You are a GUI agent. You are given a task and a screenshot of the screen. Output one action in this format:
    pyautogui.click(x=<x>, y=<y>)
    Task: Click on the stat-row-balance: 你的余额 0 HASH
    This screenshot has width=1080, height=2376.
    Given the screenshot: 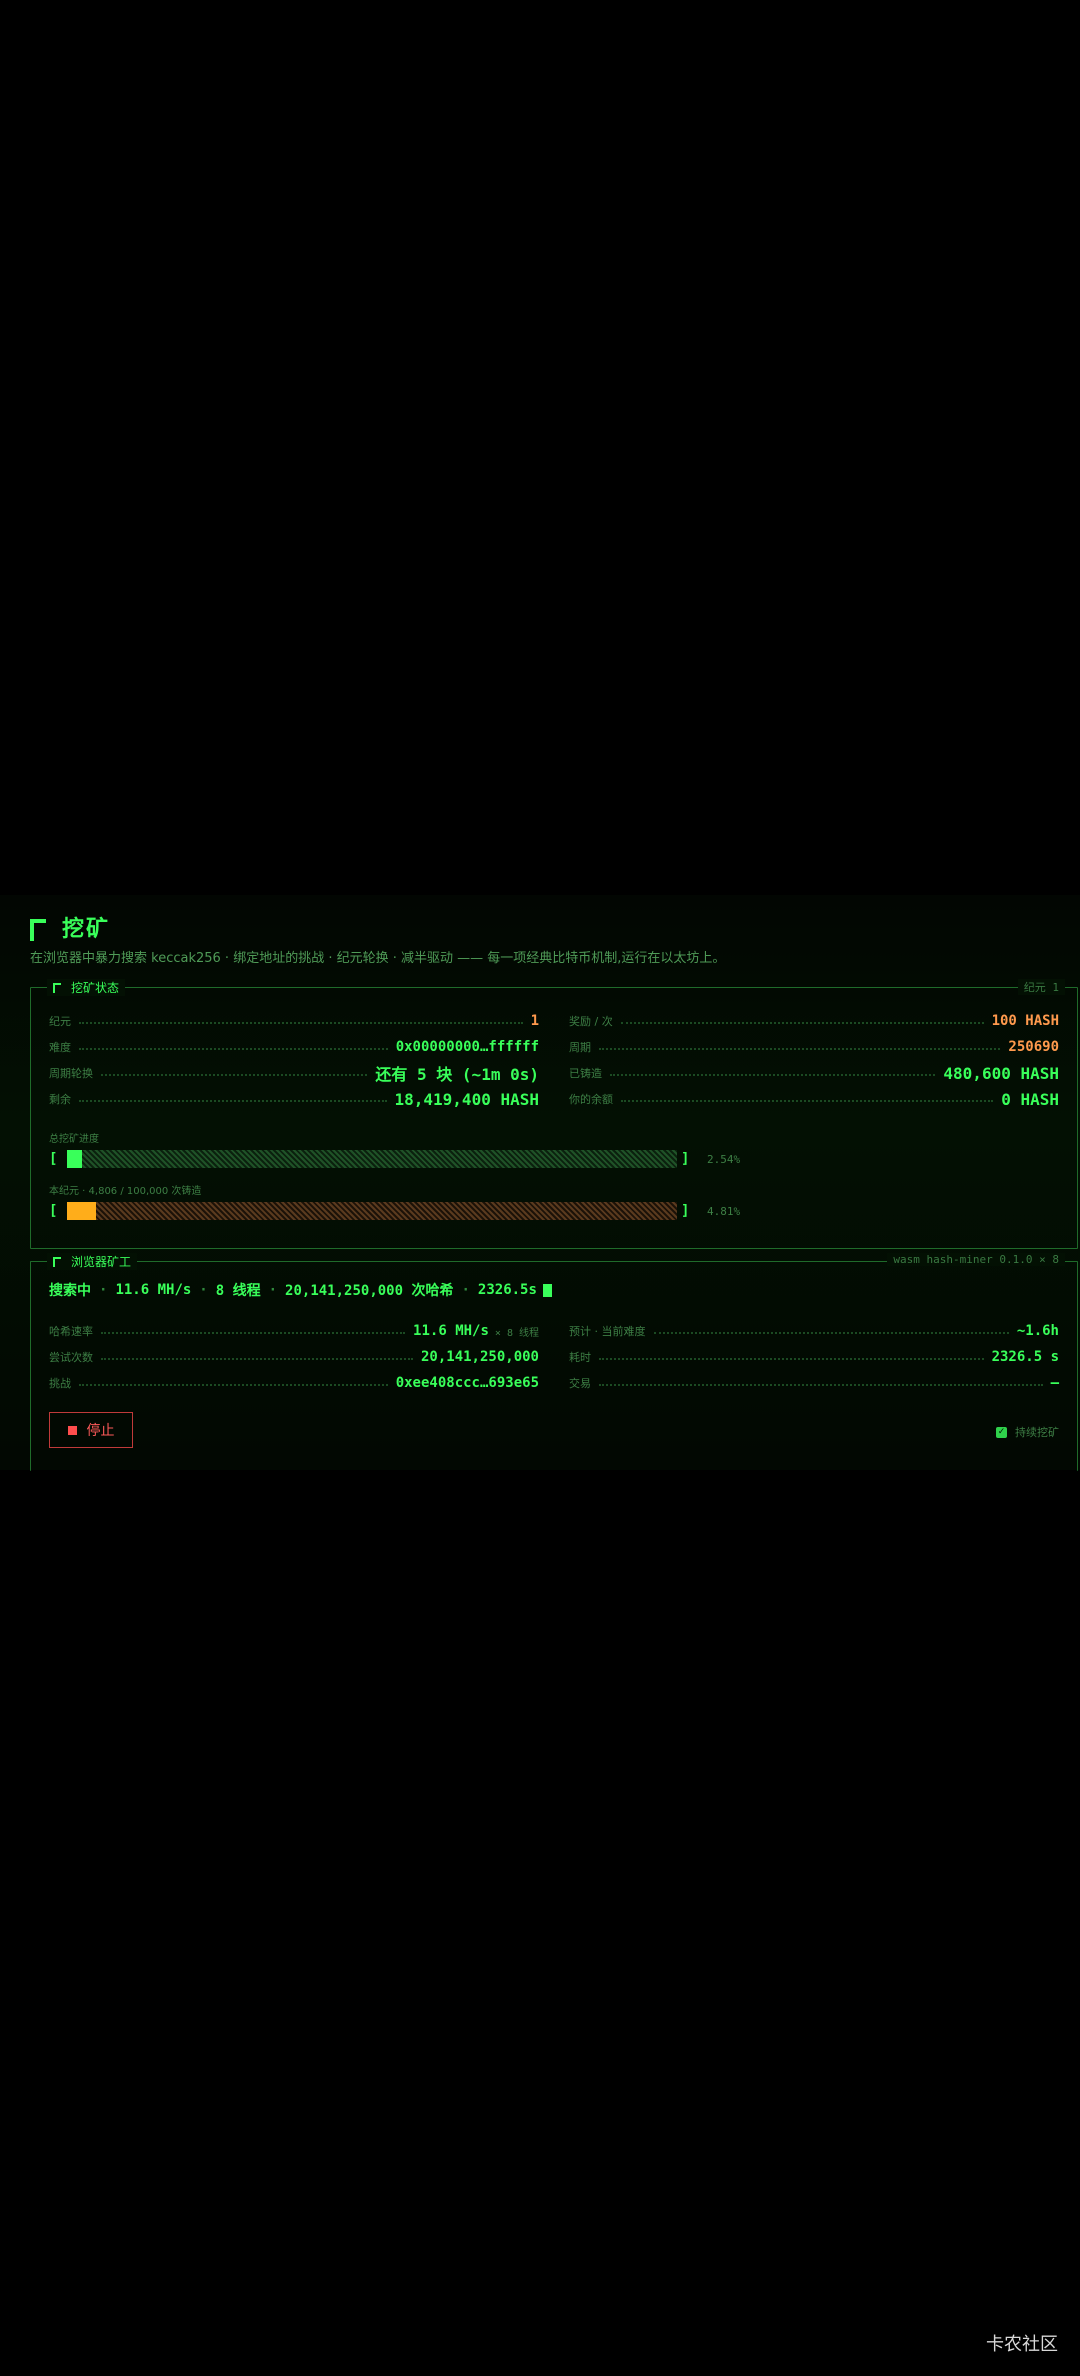 What is the action you would take?
    pyautogui.click(x=814, y=1099)
    